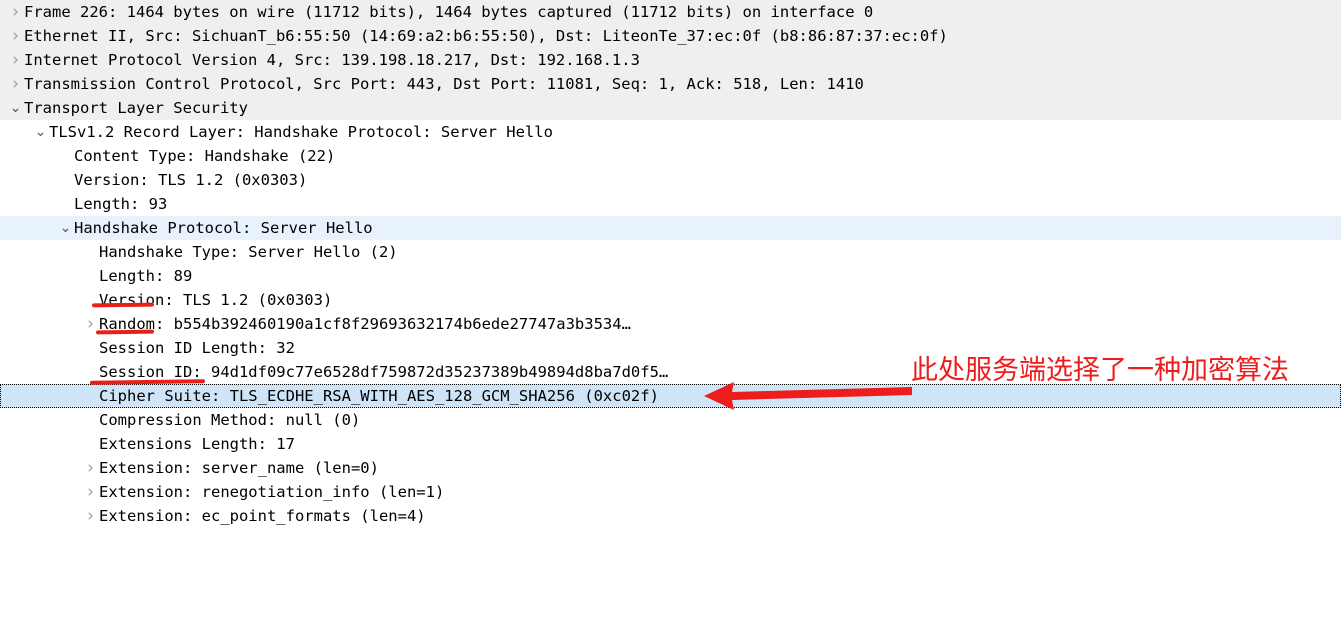 Image resolution: width=1341 pixels, height=630 pixels. I want to click on tree-row: Content Type: Handshake (22), so click(670, 156).